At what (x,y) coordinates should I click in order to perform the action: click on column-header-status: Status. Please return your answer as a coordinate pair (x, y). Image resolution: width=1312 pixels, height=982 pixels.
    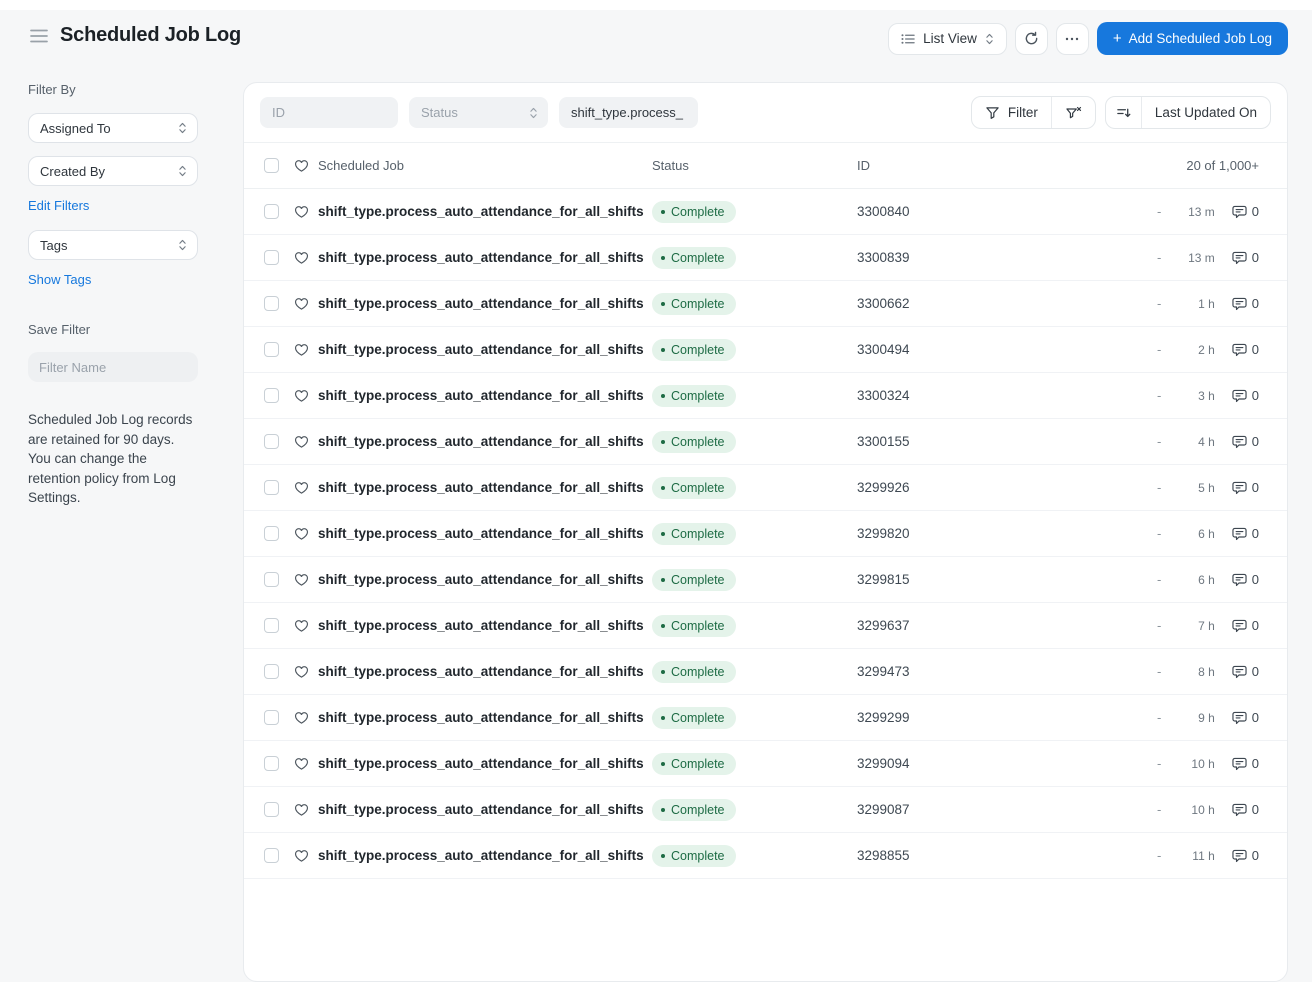
    Looking at the image, I should click on (754, 165).